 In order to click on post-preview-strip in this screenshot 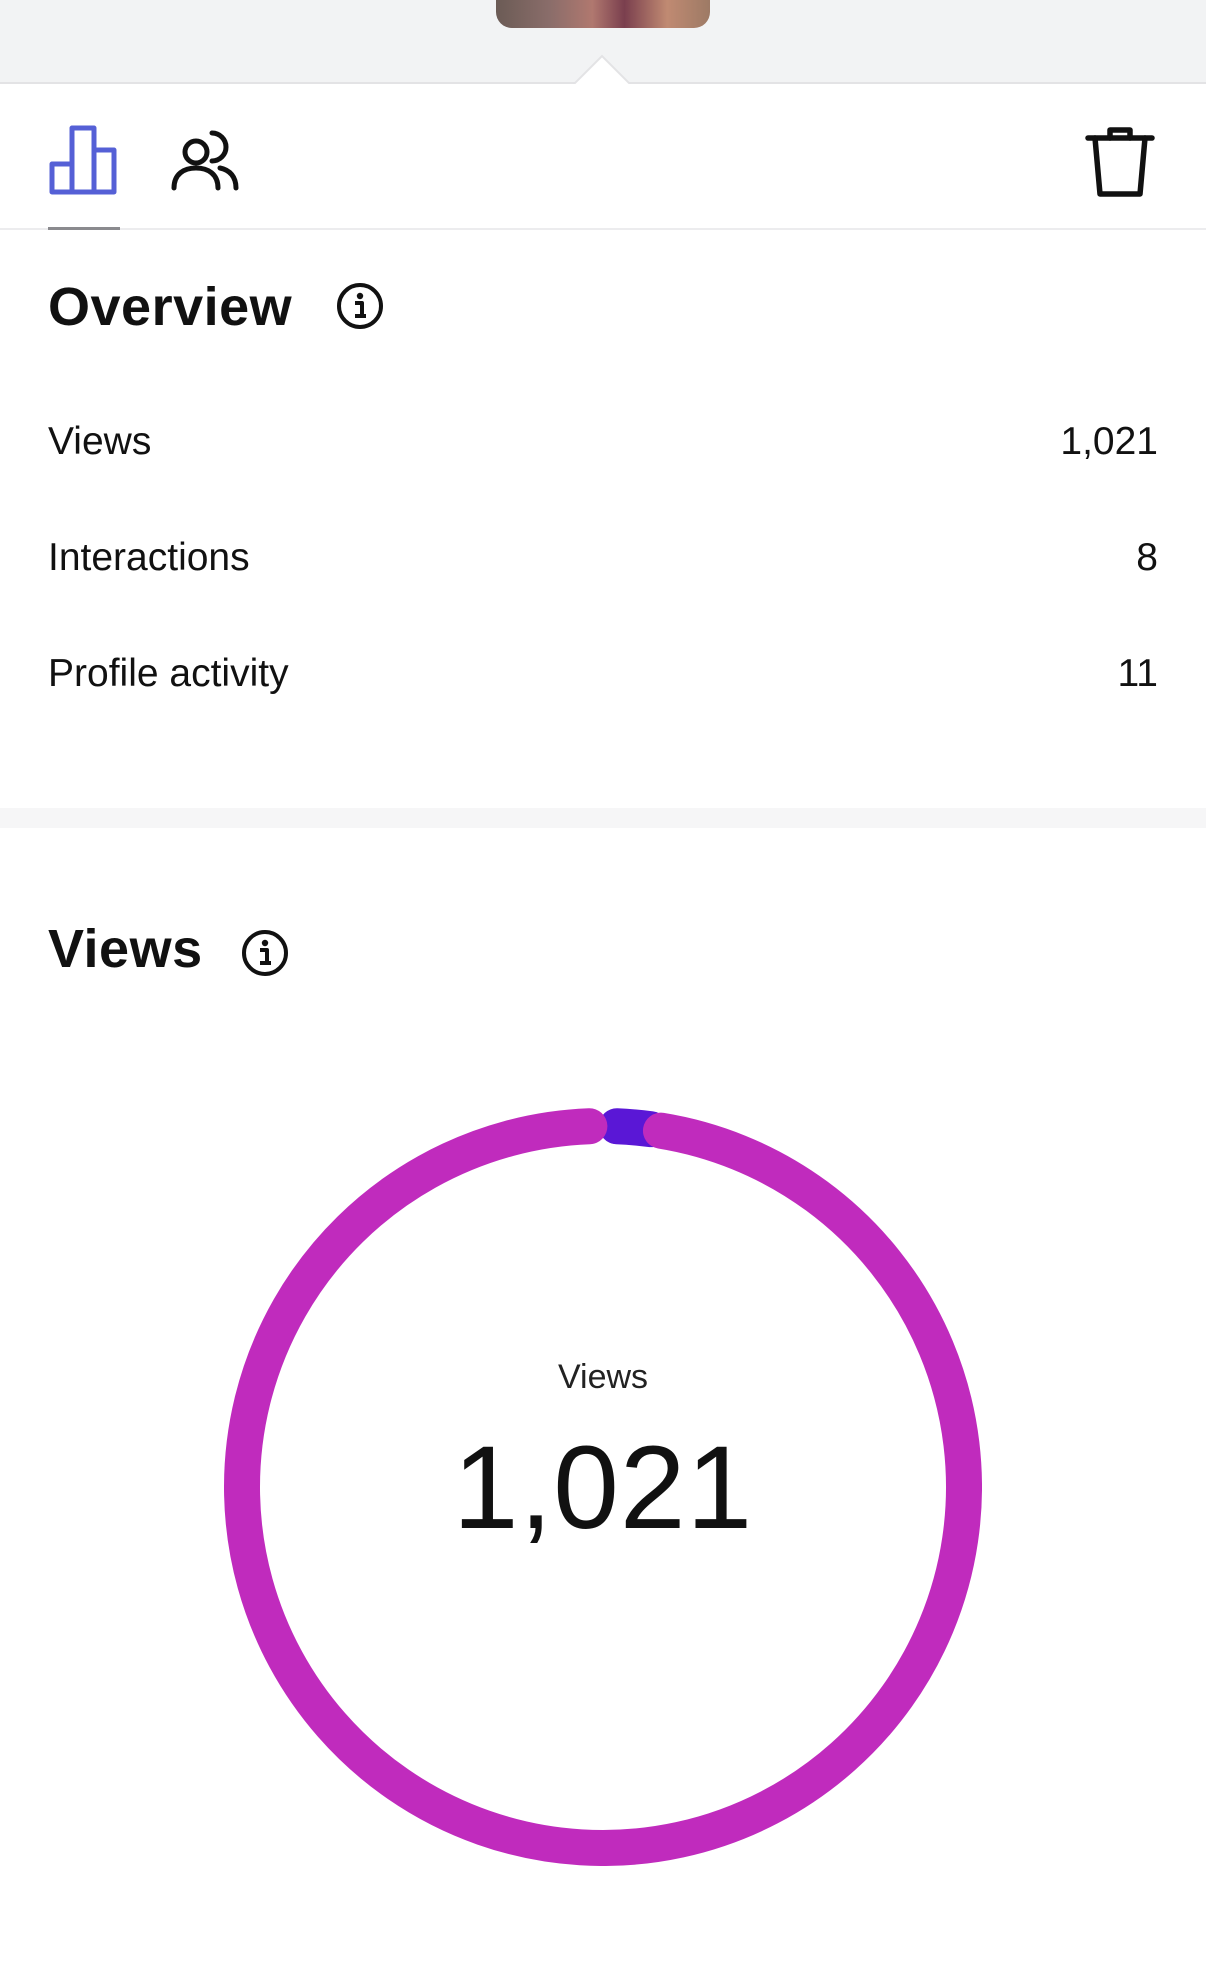, I will do `click(603, 43)`.